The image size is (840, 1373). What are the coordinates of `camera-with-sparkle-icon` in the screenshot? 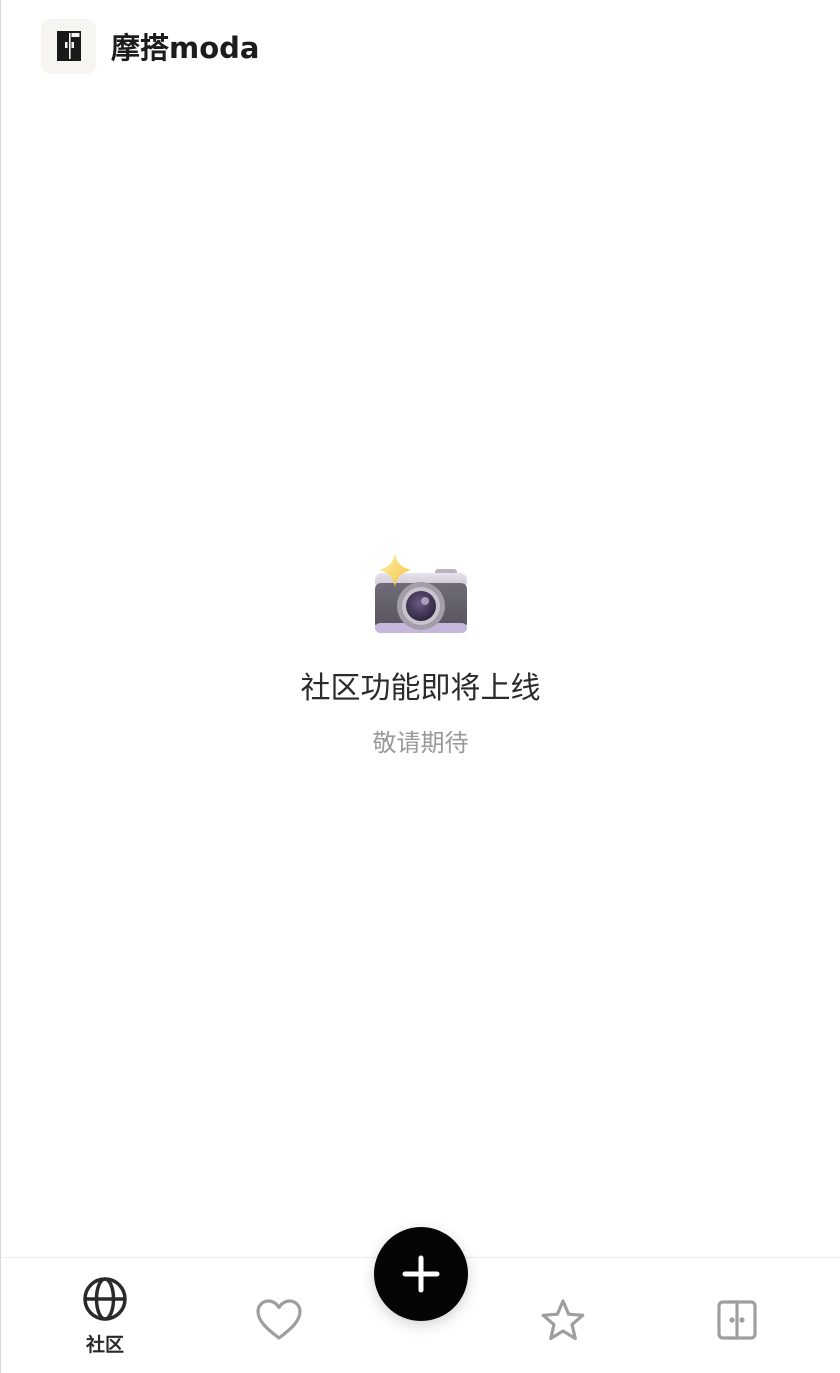 It's located at (421, 595).